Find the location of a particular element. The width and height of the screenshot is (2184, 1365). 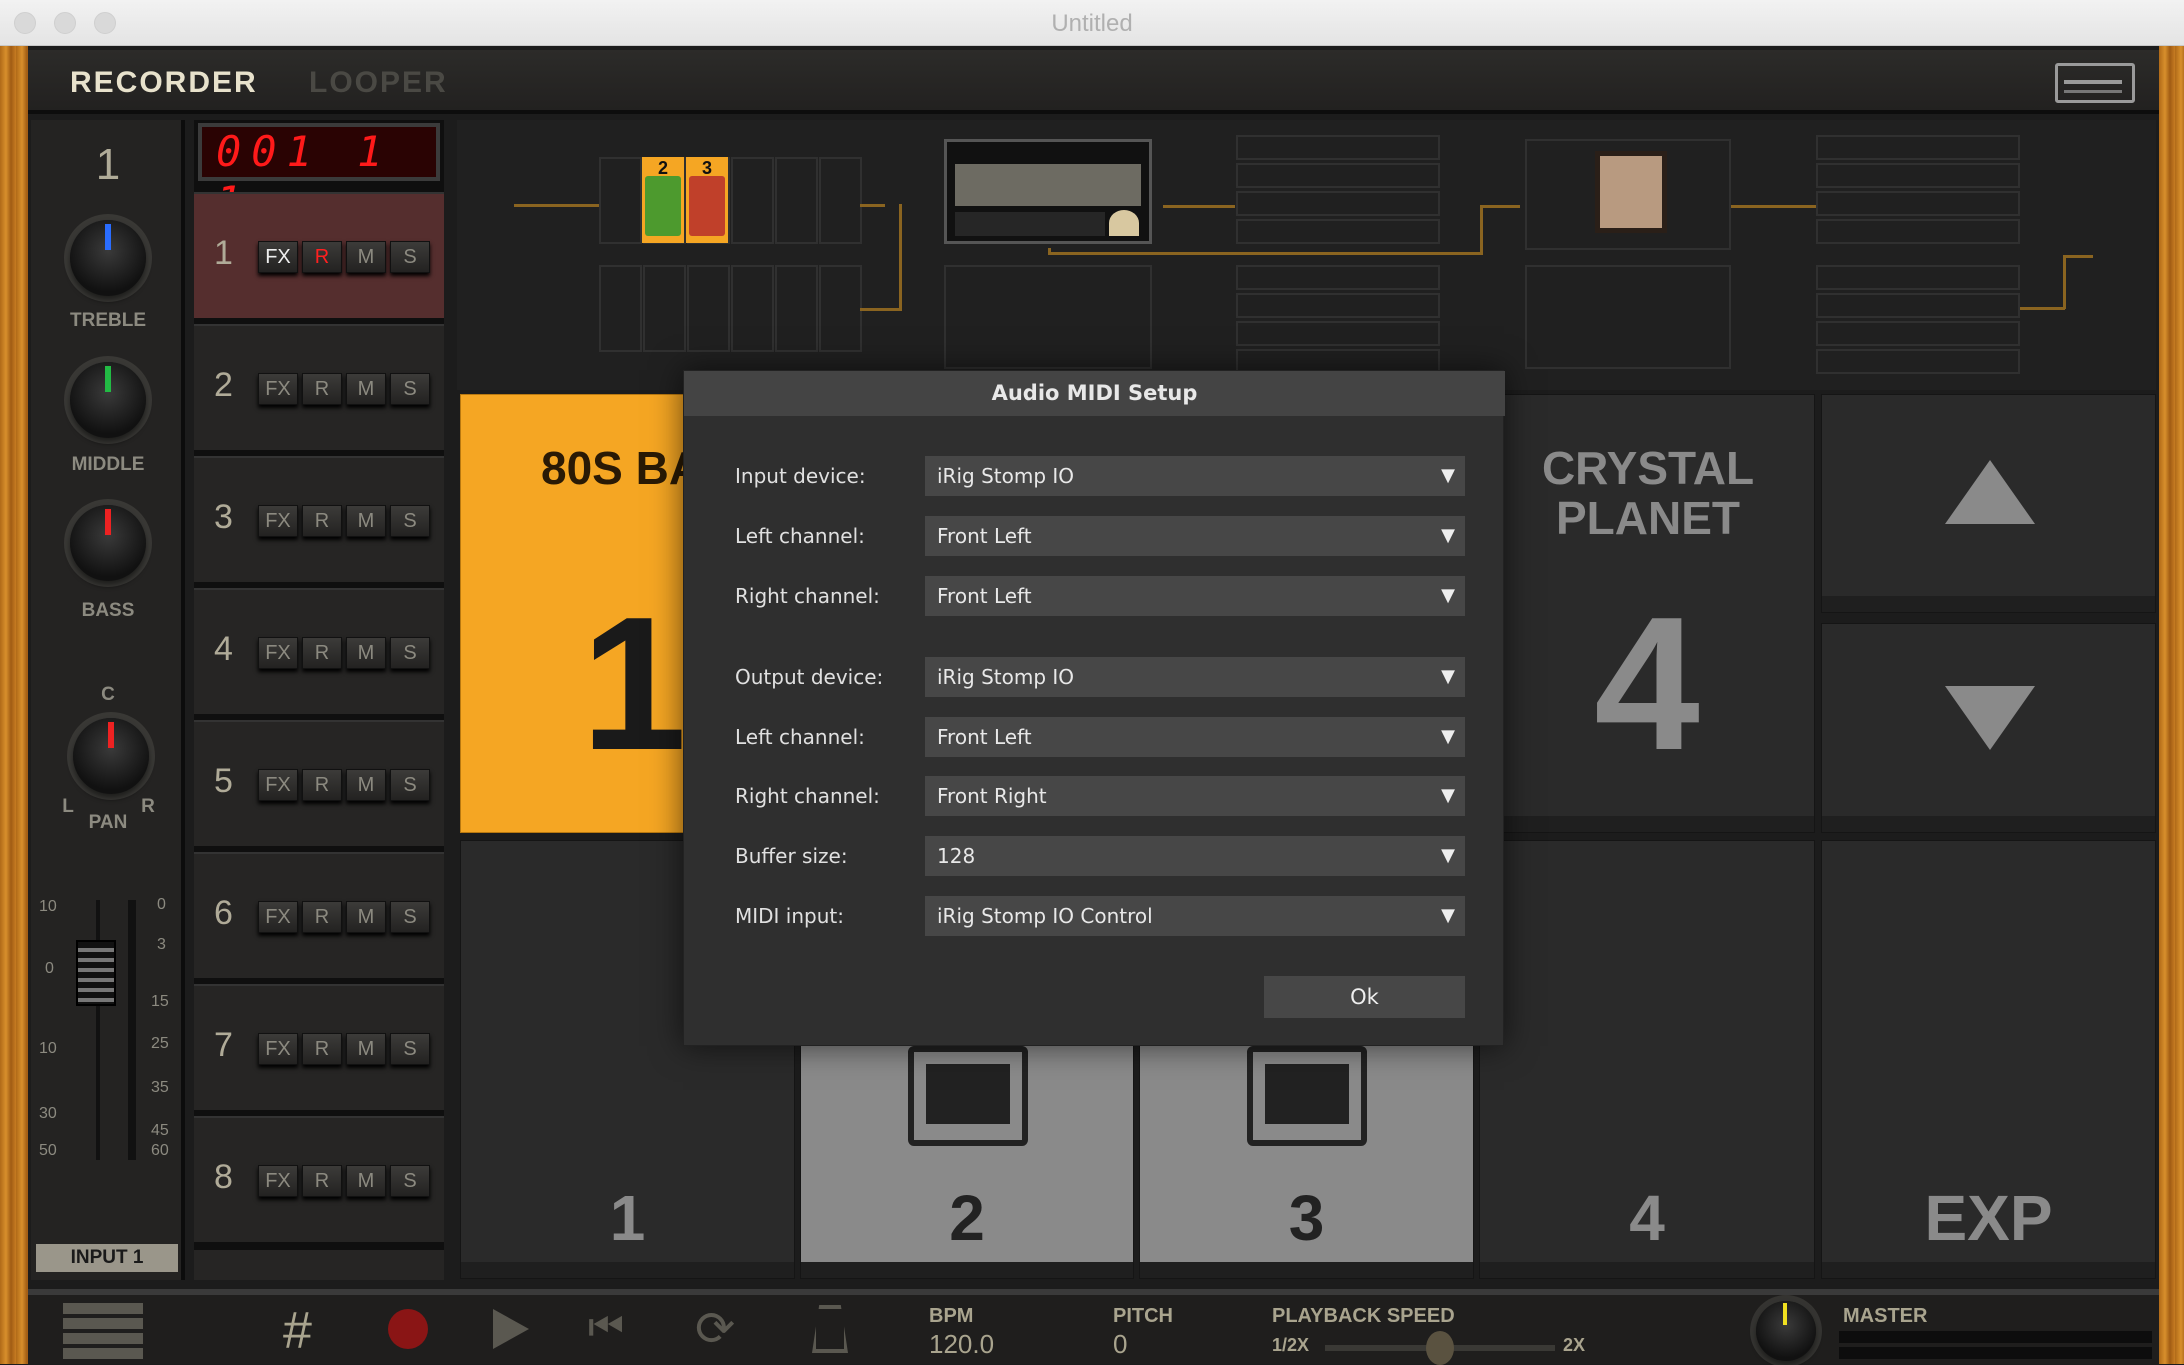

track-row: 3 FX R M S is located at coordinates (319, 519).